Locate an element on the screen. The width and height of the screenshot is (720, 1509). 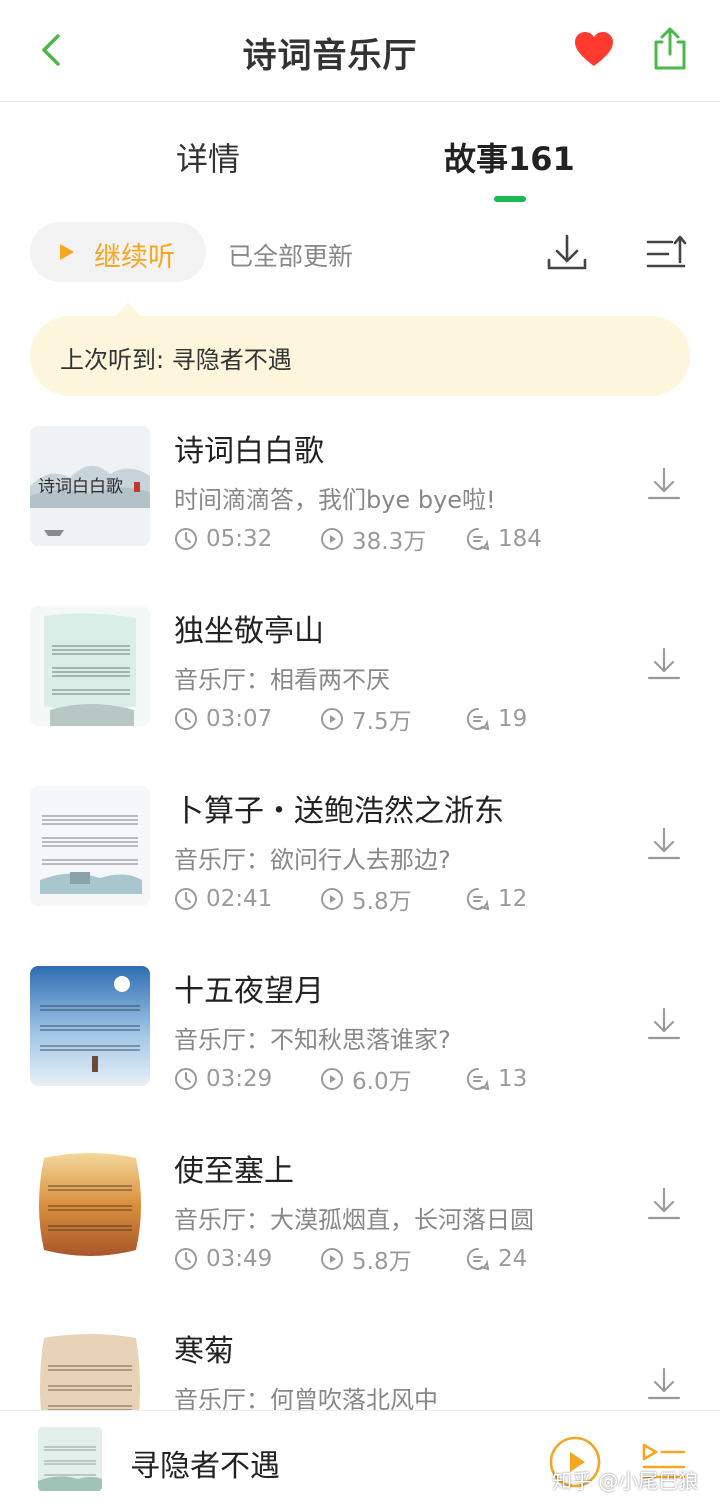
top-bar: 诗词音乐厅 is located at coordinates (360, 51).